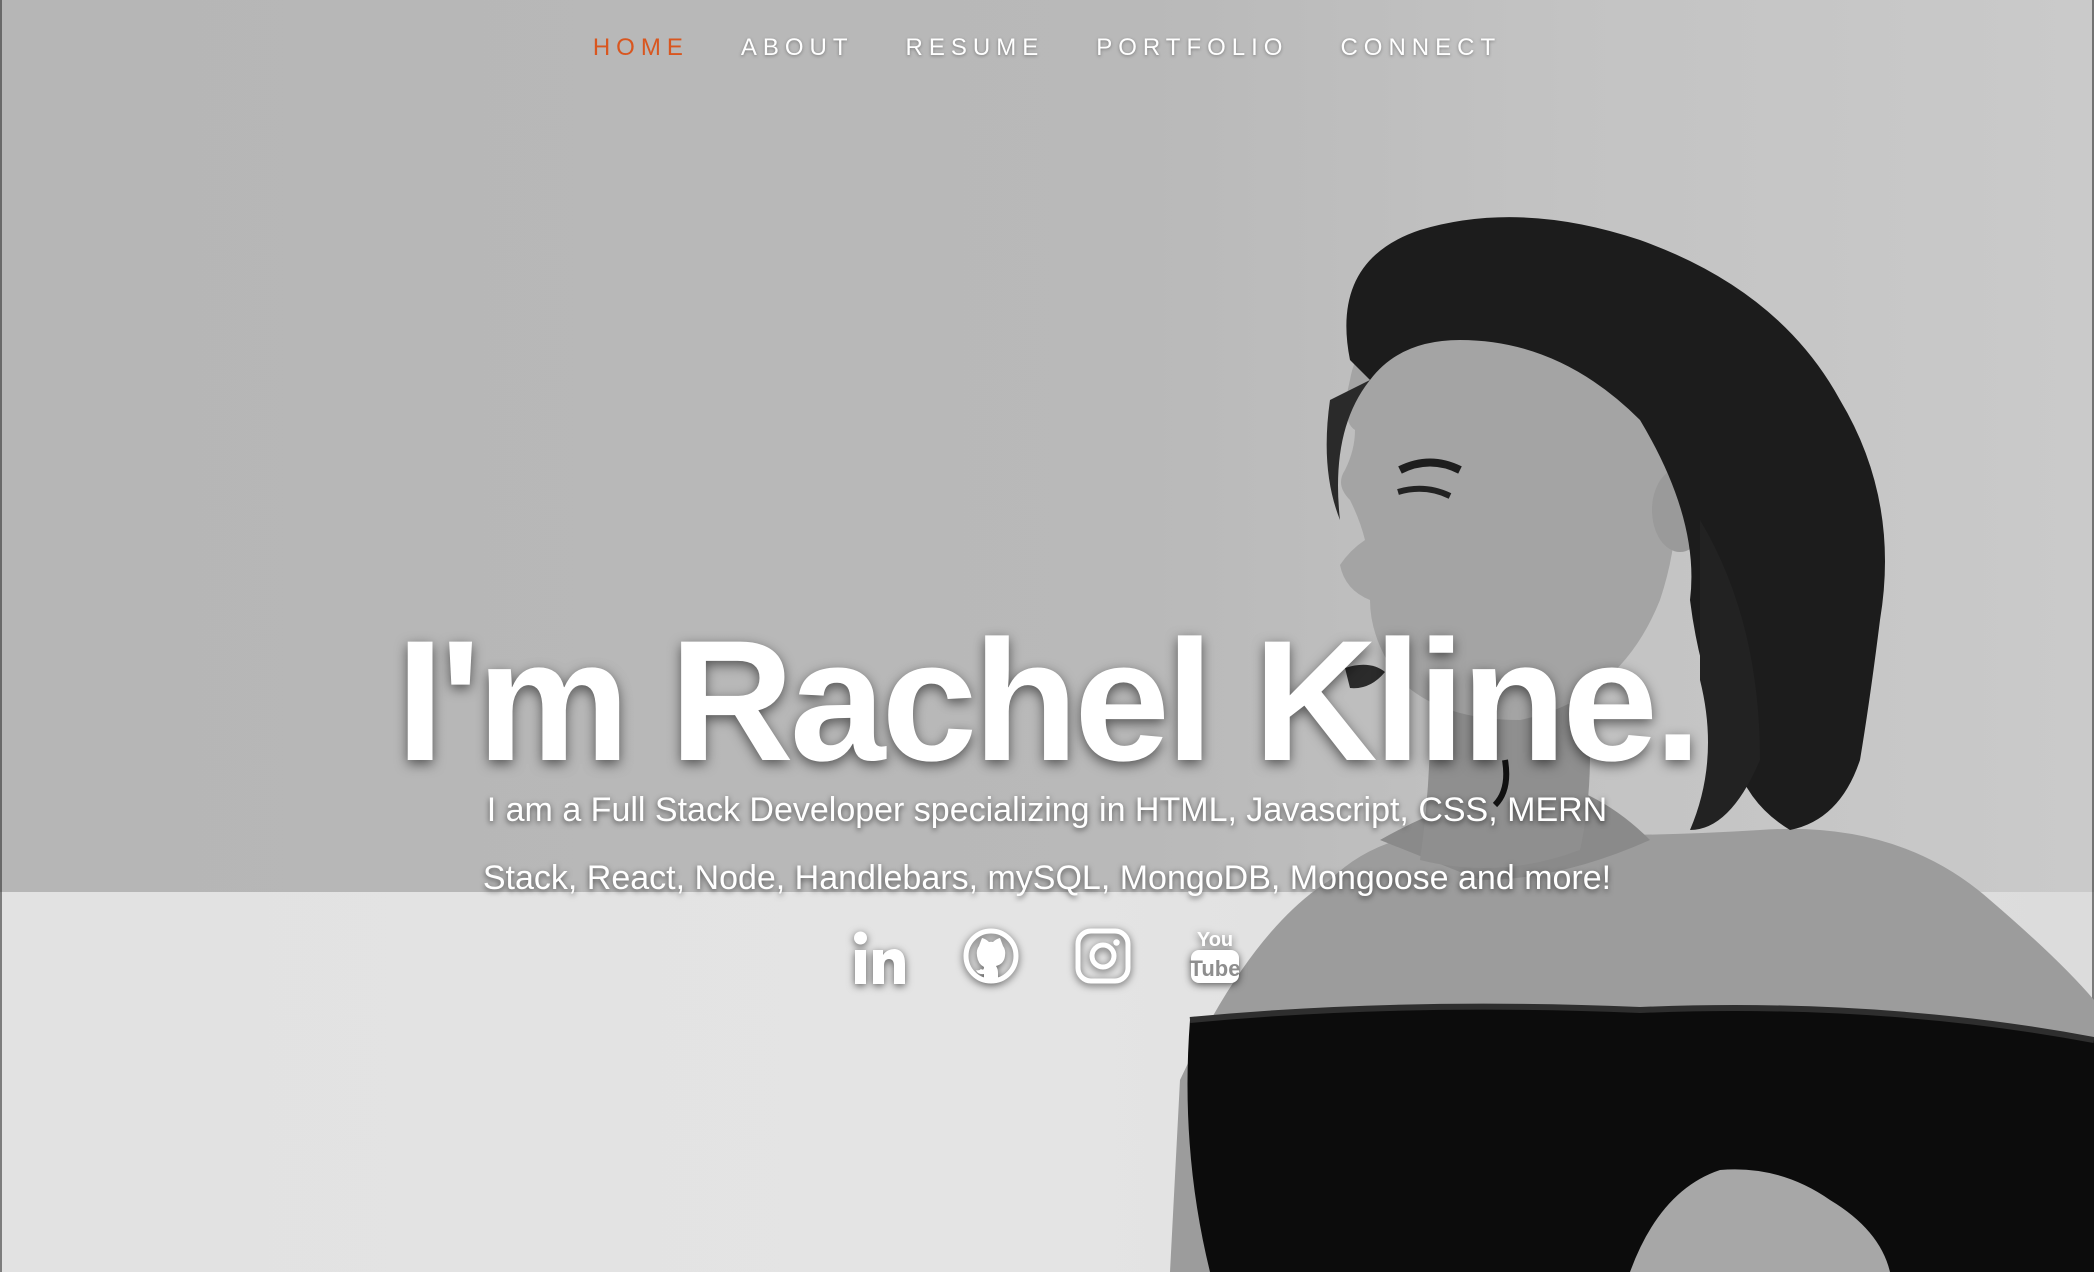 This screenshot has width=2094, height=1272. I want to click on linkedin-icon, so click(879, 956).